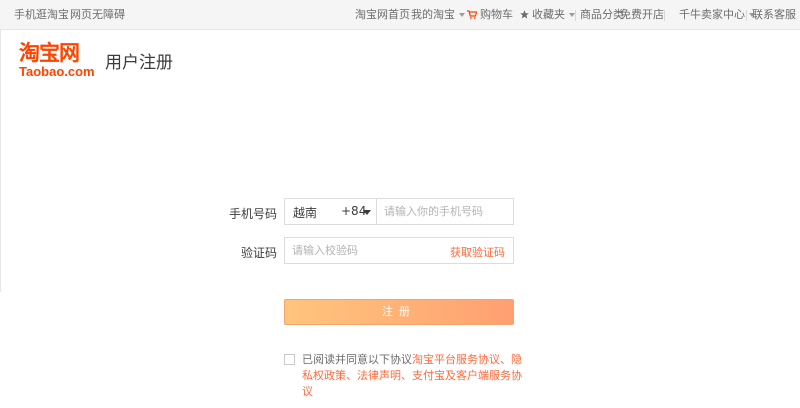 This screenshot has width=800, height=408. Describe the element at coordinates (357, 359) in the screenshot. I see `agreement-prefix: 已阅读并同意以下协议` at that location.